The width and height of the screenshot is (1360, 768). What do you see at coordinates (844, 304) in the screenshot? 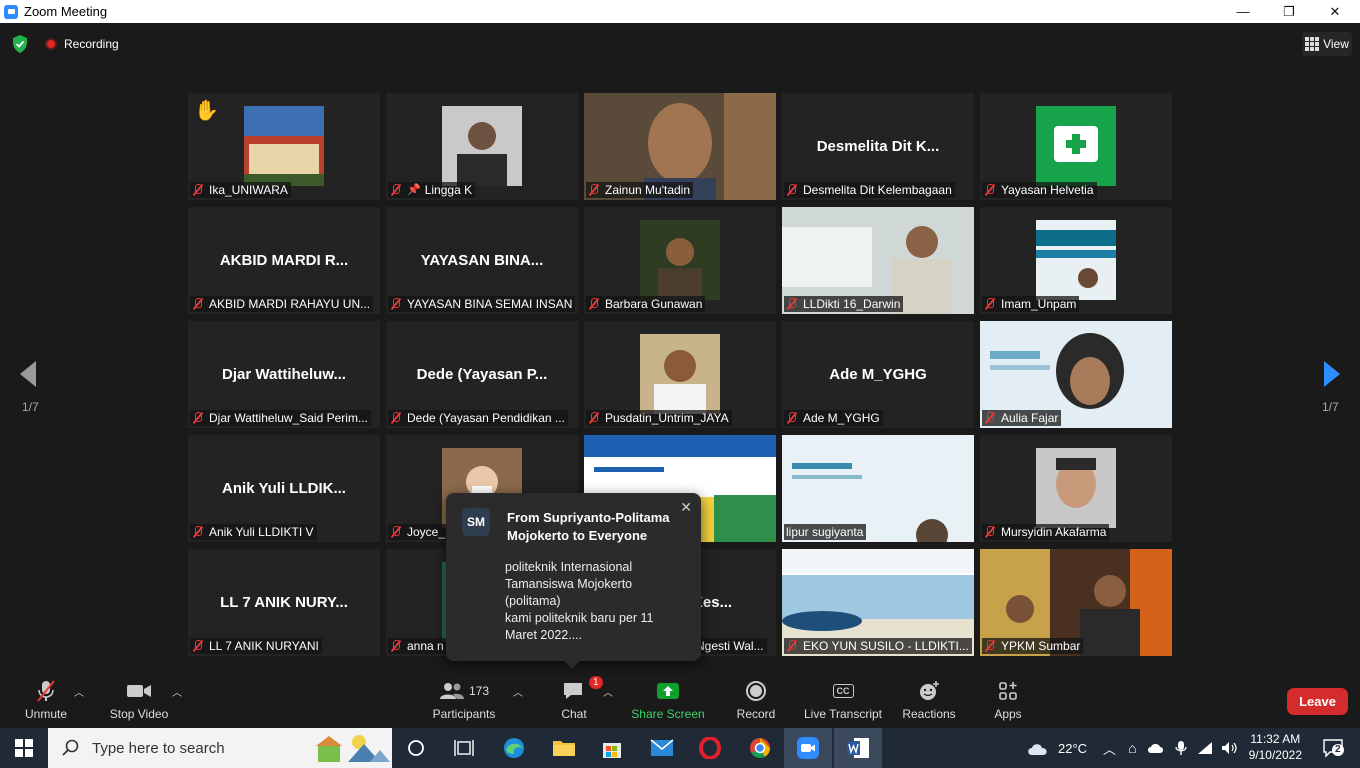
I see `participant-name-label: LLDikti 16_Darwin` at bounding box center [844, 304].